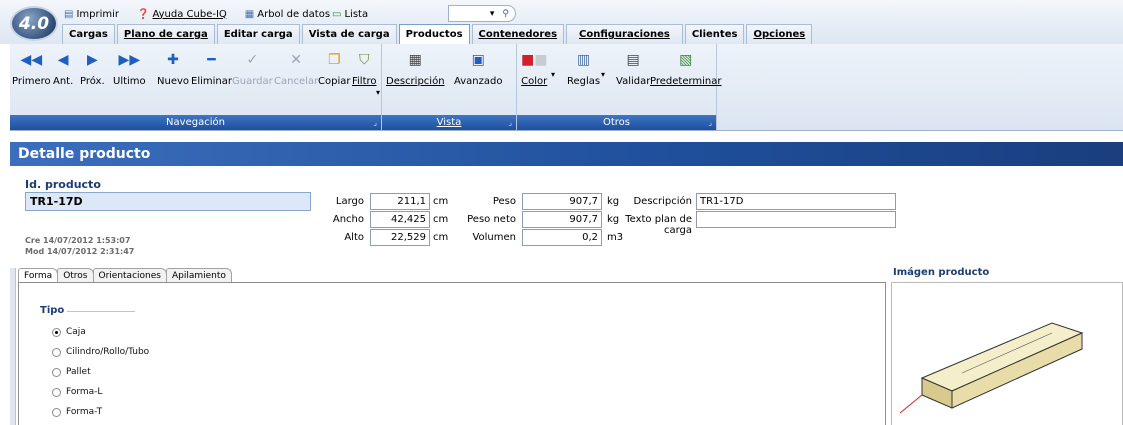 The height and width of the screenshot is (425, 1123). Describe the element at coordinates (796, 219) in the screenshot. I see `texto-plan-field` at that location.